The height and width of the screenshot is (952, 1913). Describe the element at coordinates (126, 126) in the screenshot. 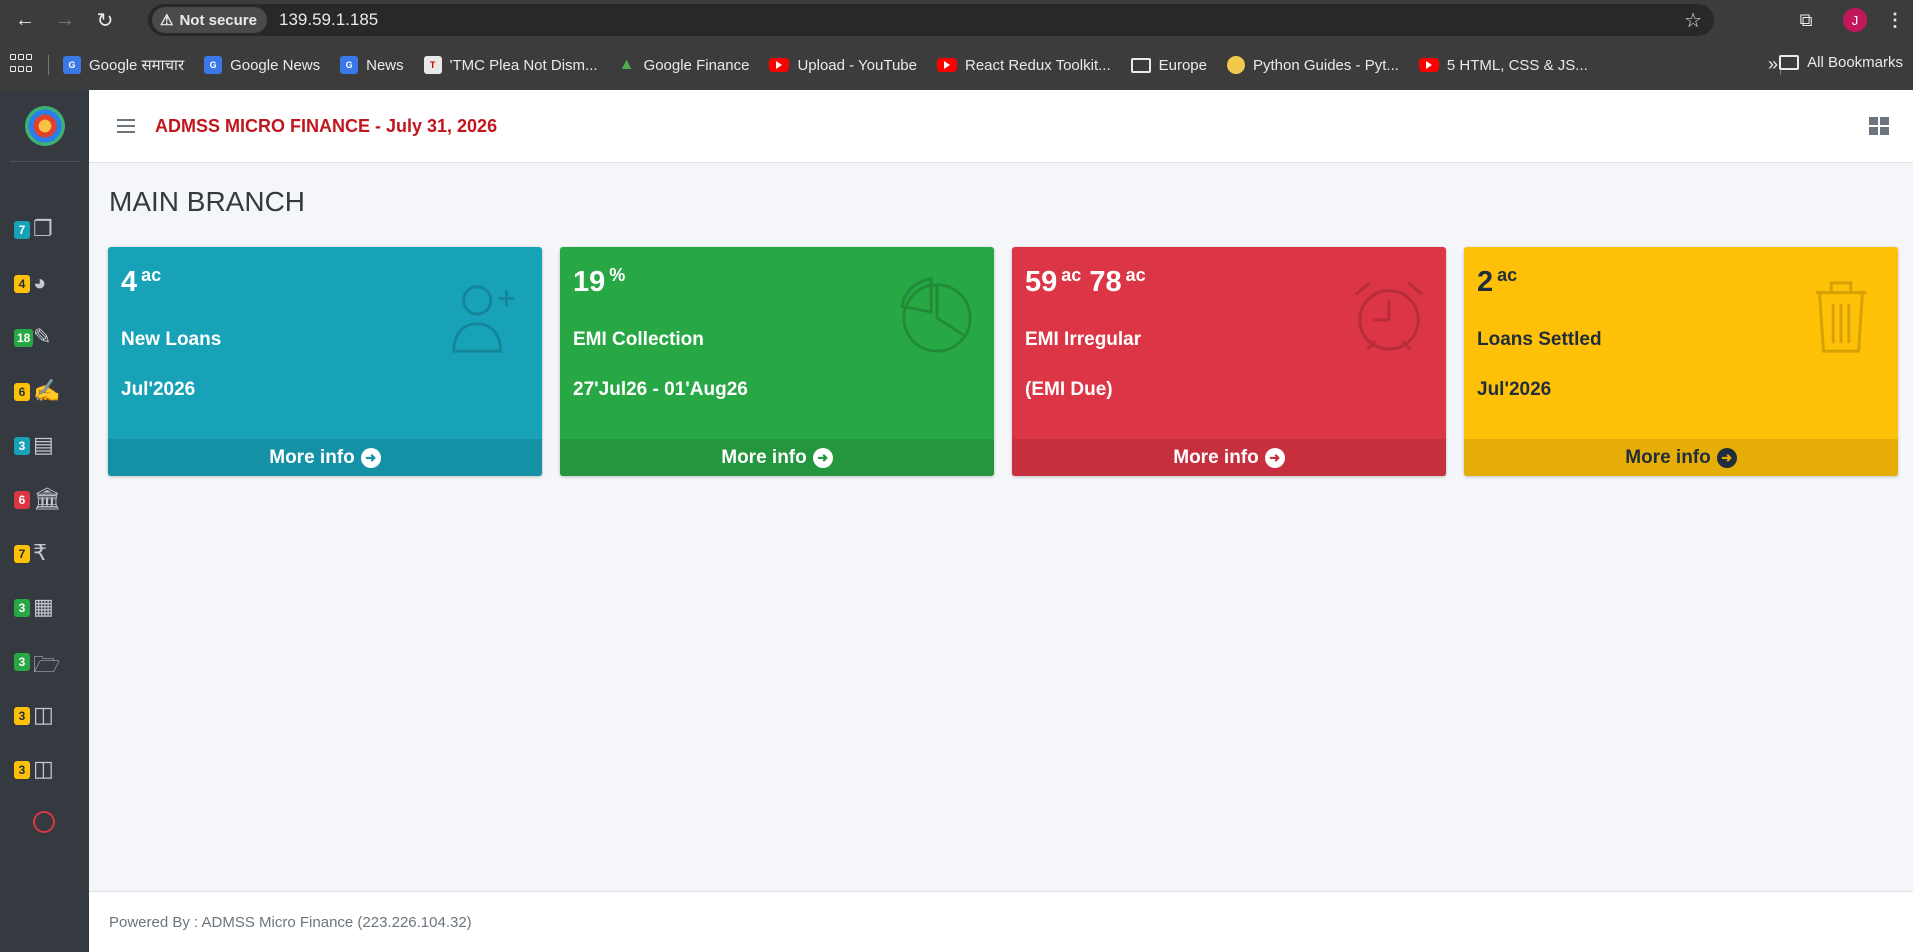

I see `hamburger-menu-icon` at that location.